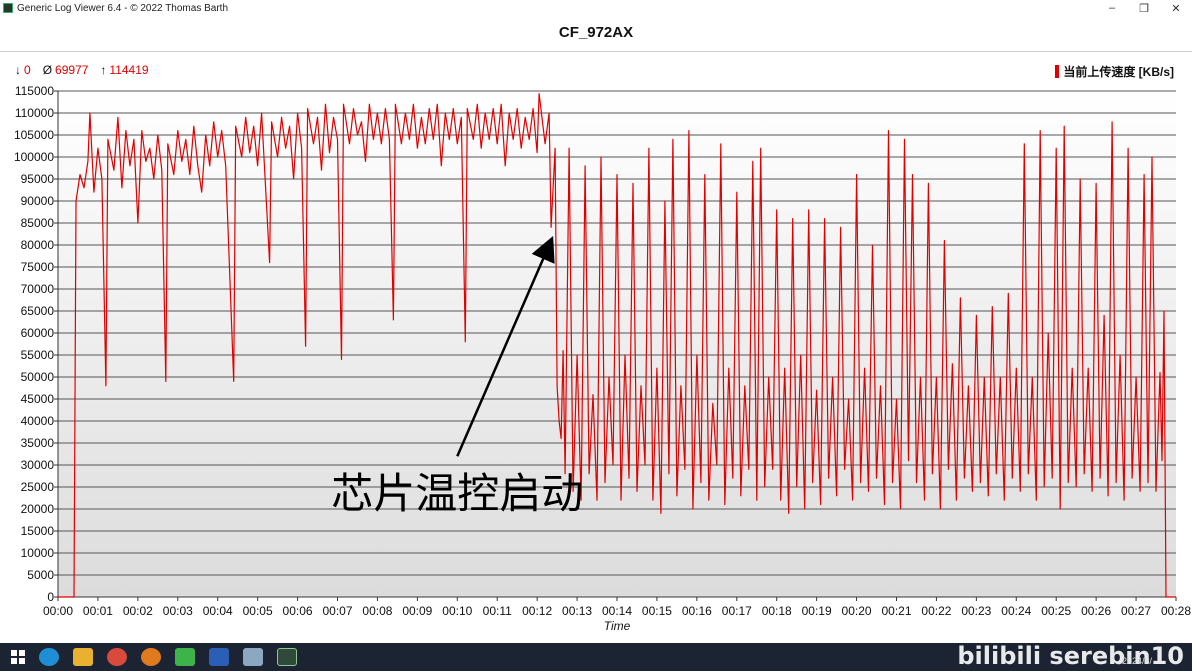  What do you see at coordinates (1136, 661) in the screenshot?
I see `tray-date: 2024/8/` at bounding box center [1136, 661].